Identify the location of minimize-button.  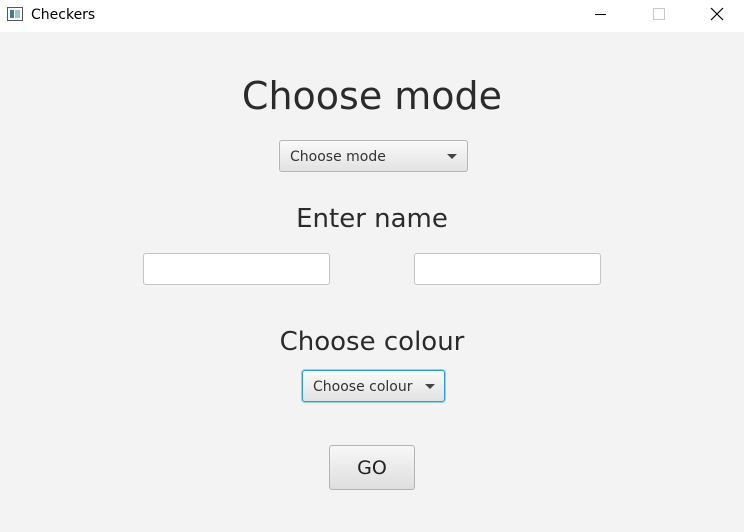
(600, 15).